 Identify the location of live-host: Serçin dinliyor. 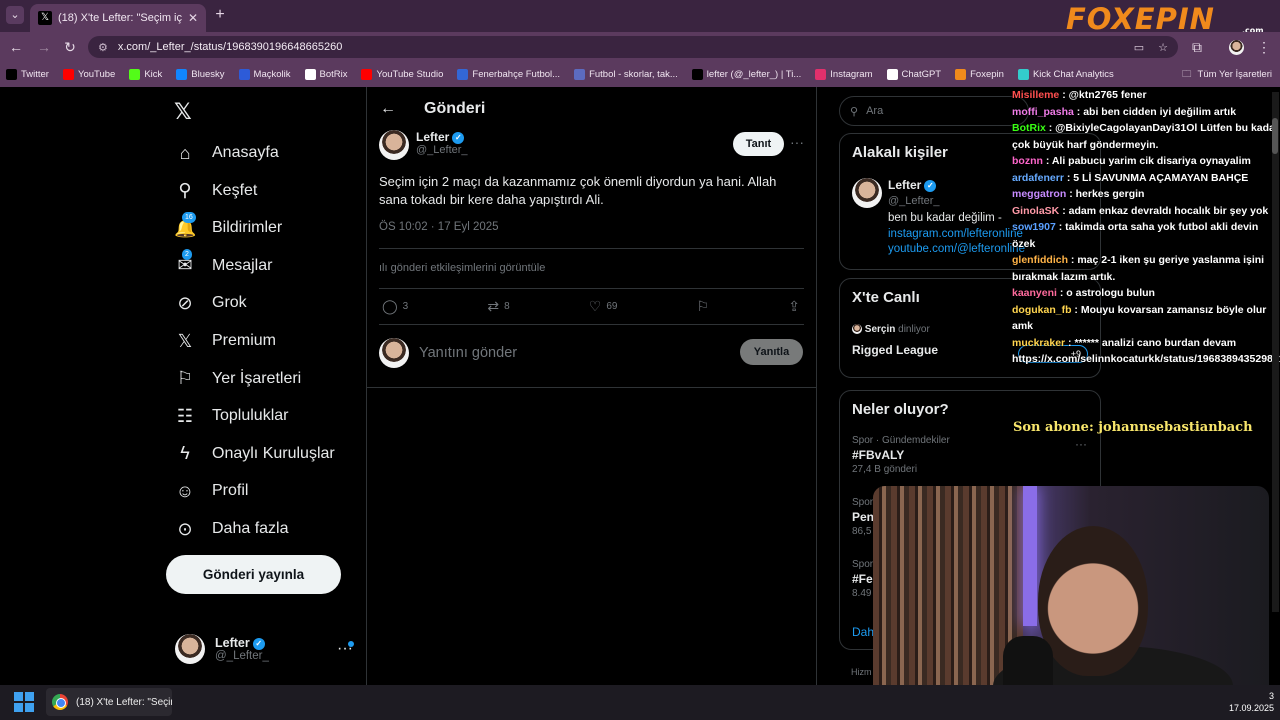
(891, 329).